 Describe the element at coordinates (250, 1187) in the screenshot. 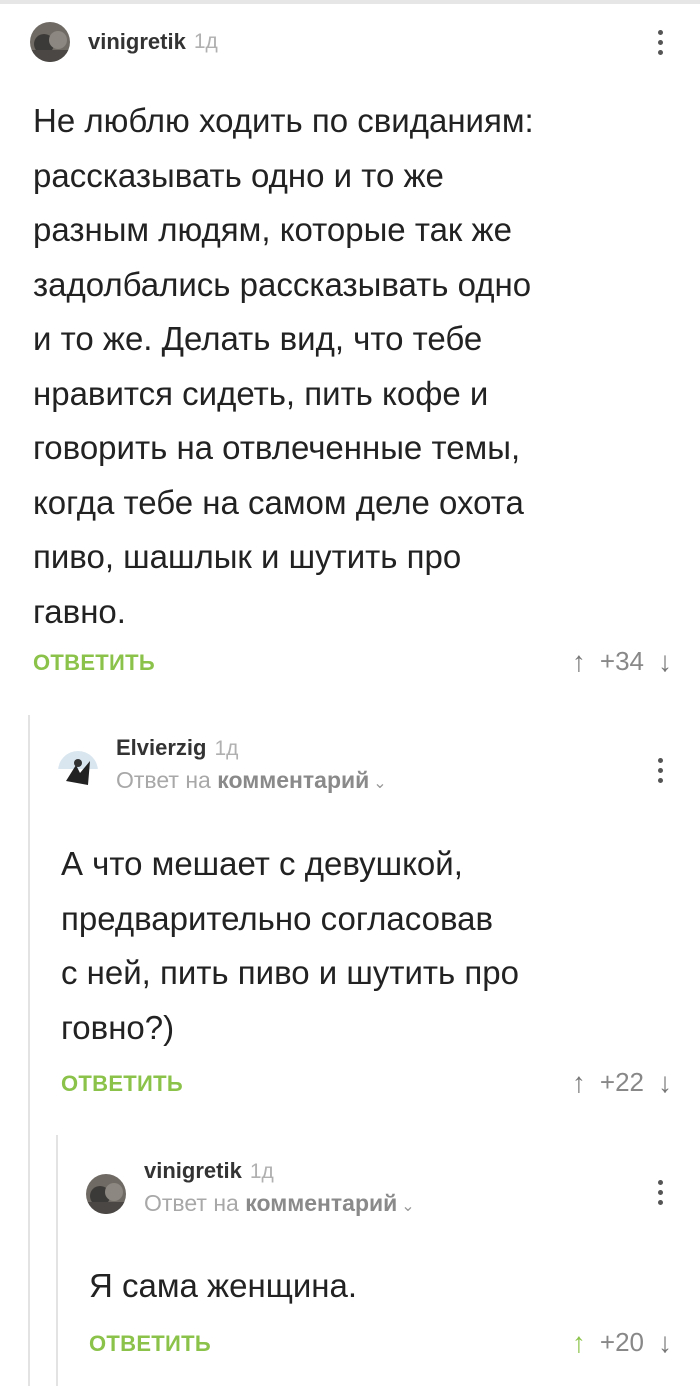

I see `comment-header: vinigretik 1д Ответ на комментарий ⌄` at that location.